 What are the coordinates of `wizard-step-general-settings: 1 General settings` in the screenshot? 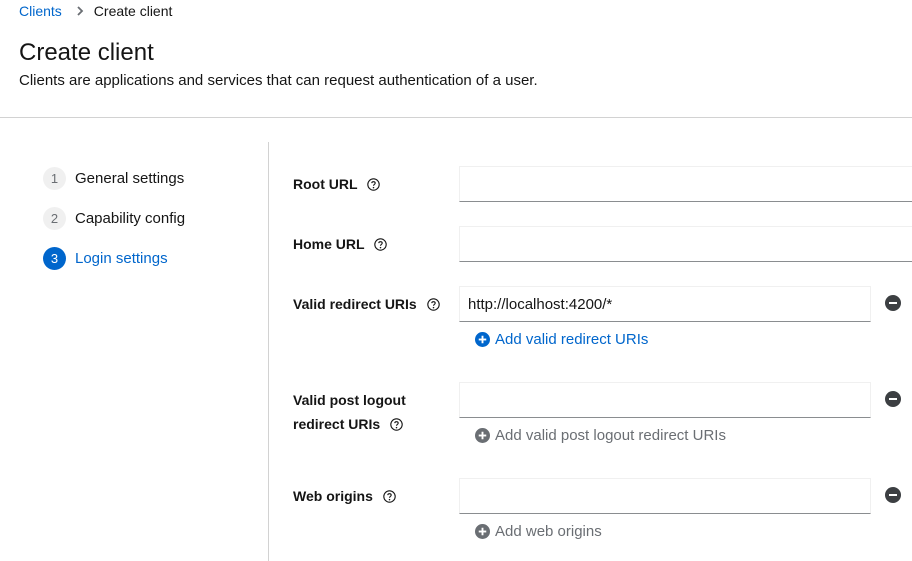 It's located at (113, 178).